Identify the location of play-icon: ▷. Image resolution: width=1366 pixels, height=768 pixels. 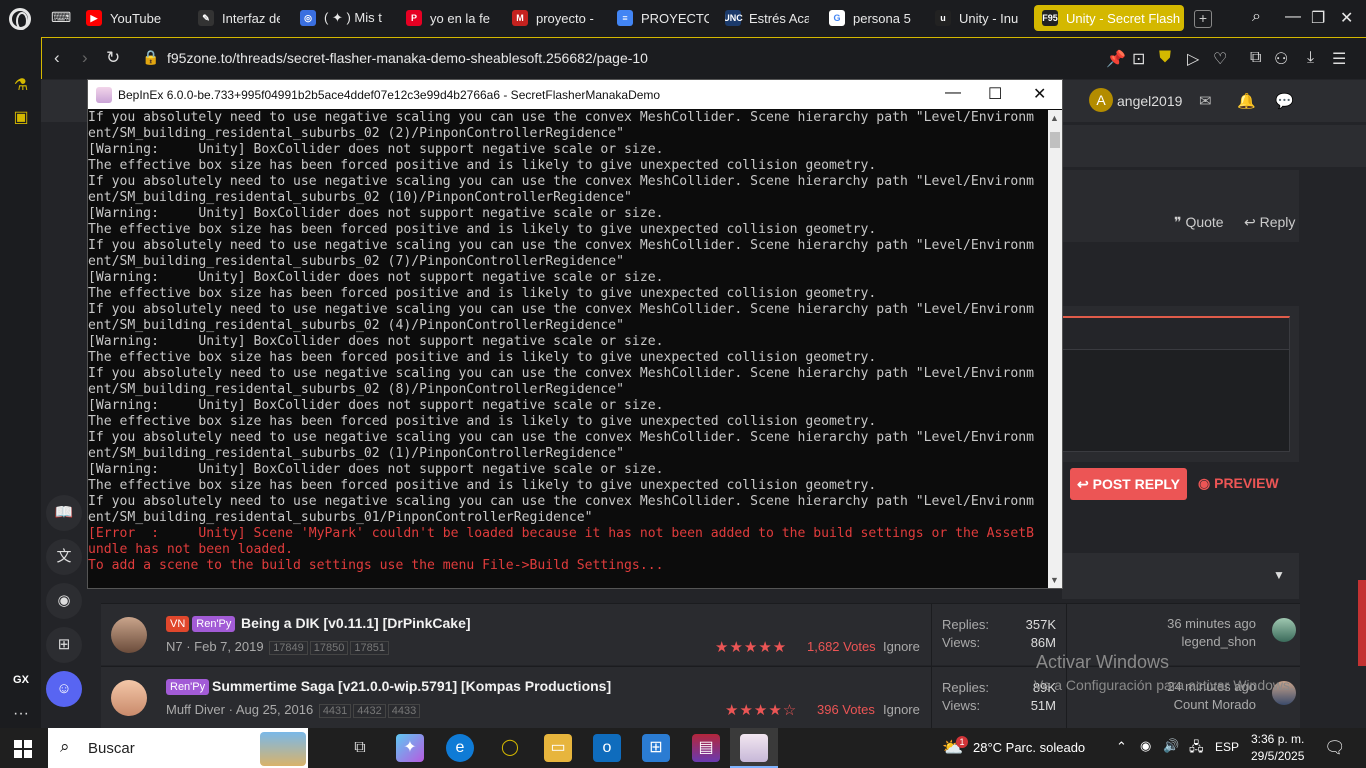
(1193, 59).